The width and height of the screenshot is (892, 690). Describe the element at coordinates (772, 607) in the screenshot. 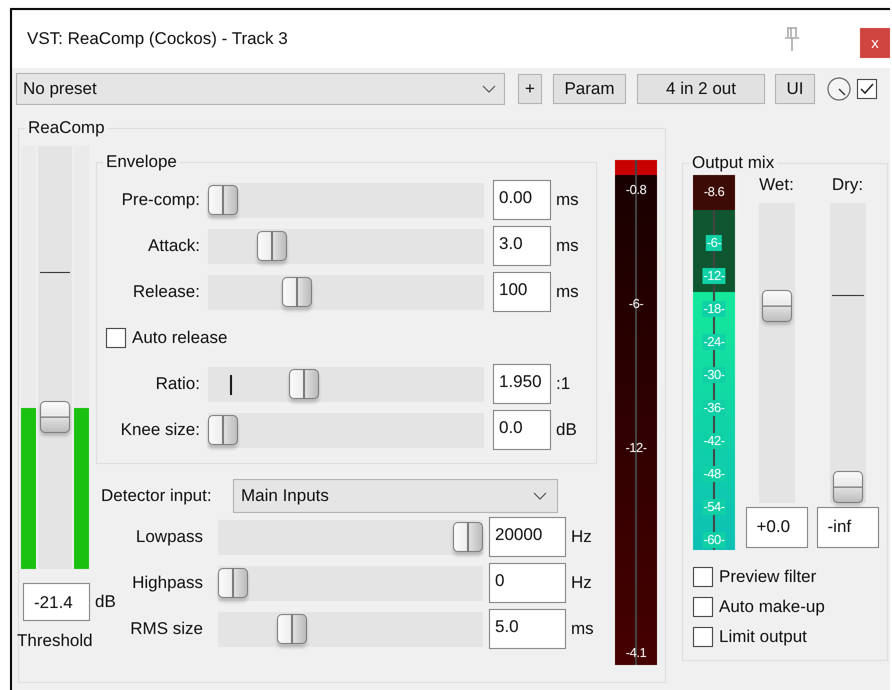

I see `checkbox-label: Auto make-up` at that location.